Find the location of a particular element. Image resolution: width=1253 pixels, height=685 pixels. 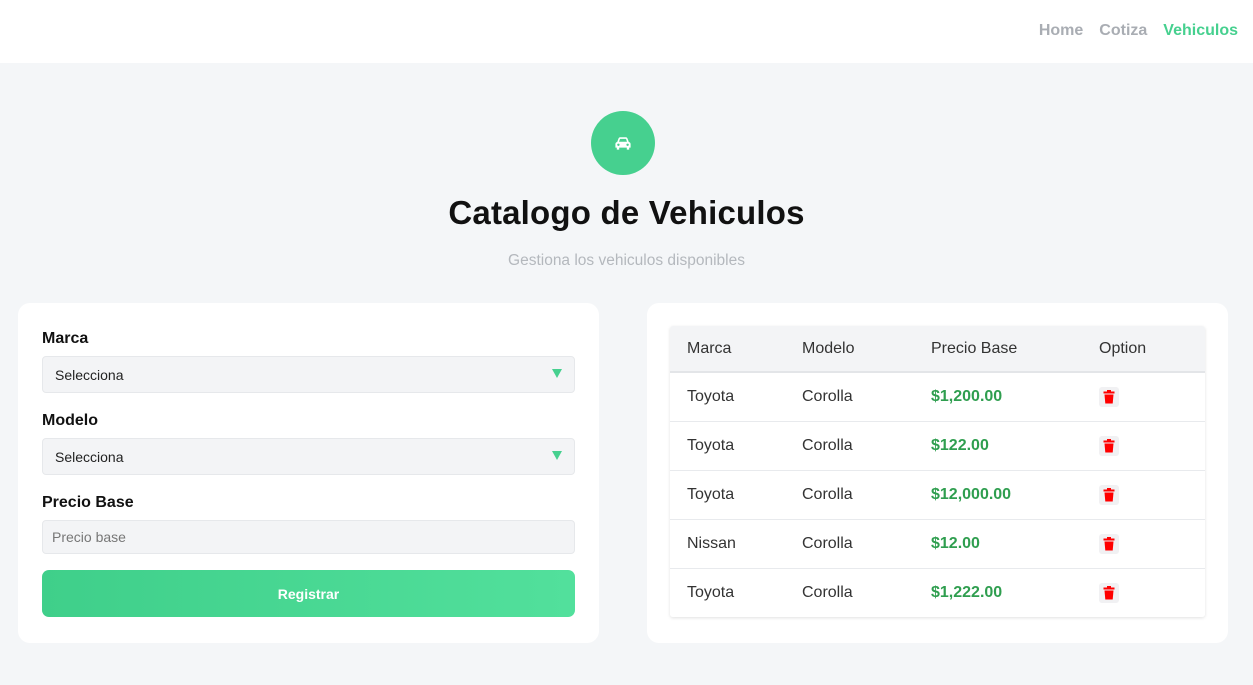

modelo-label: Modelo is located at coordinates (70, 420).